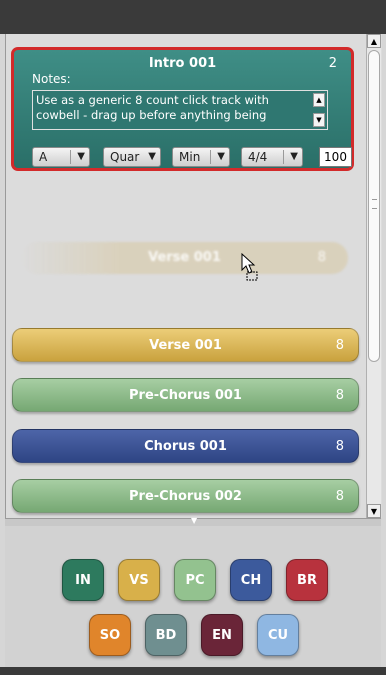 Image resolution: width=386 pixels, height=675 pixels. Describe the element at coordinates (51, 79) in the screenshot. I see `notes-label: Notes:` at that location.